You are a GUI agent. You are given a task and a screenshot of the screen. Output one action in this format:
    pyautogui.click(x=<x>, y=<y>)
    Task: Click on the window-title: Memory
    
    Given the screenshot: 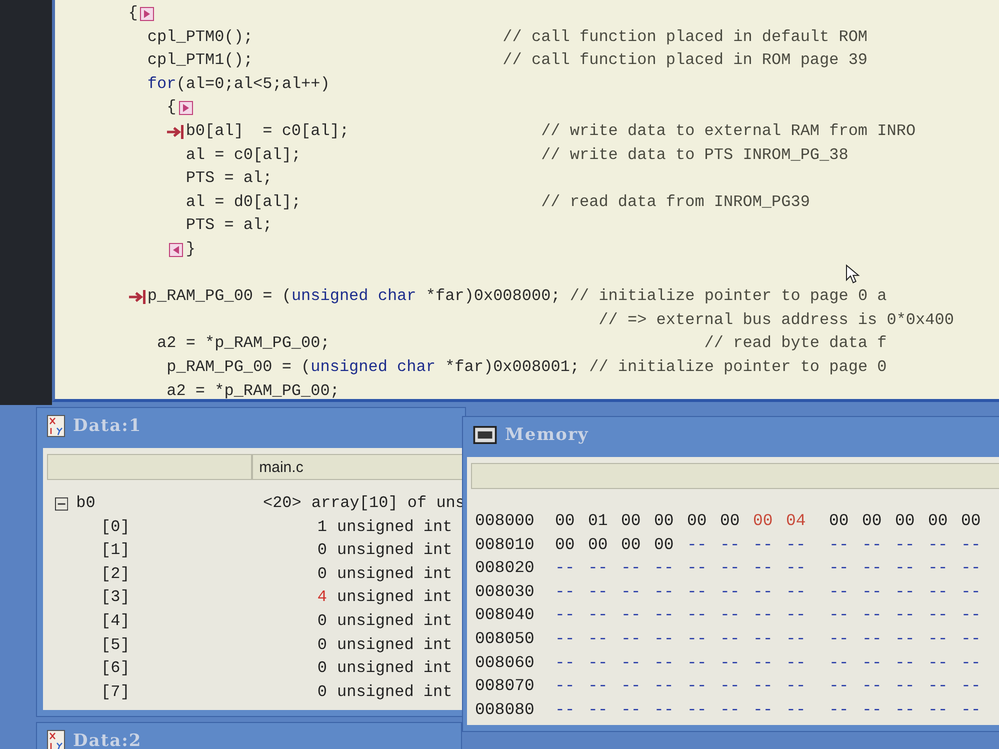 What is the action you would take?
    pyautogui.click(x=547, y=435)
    